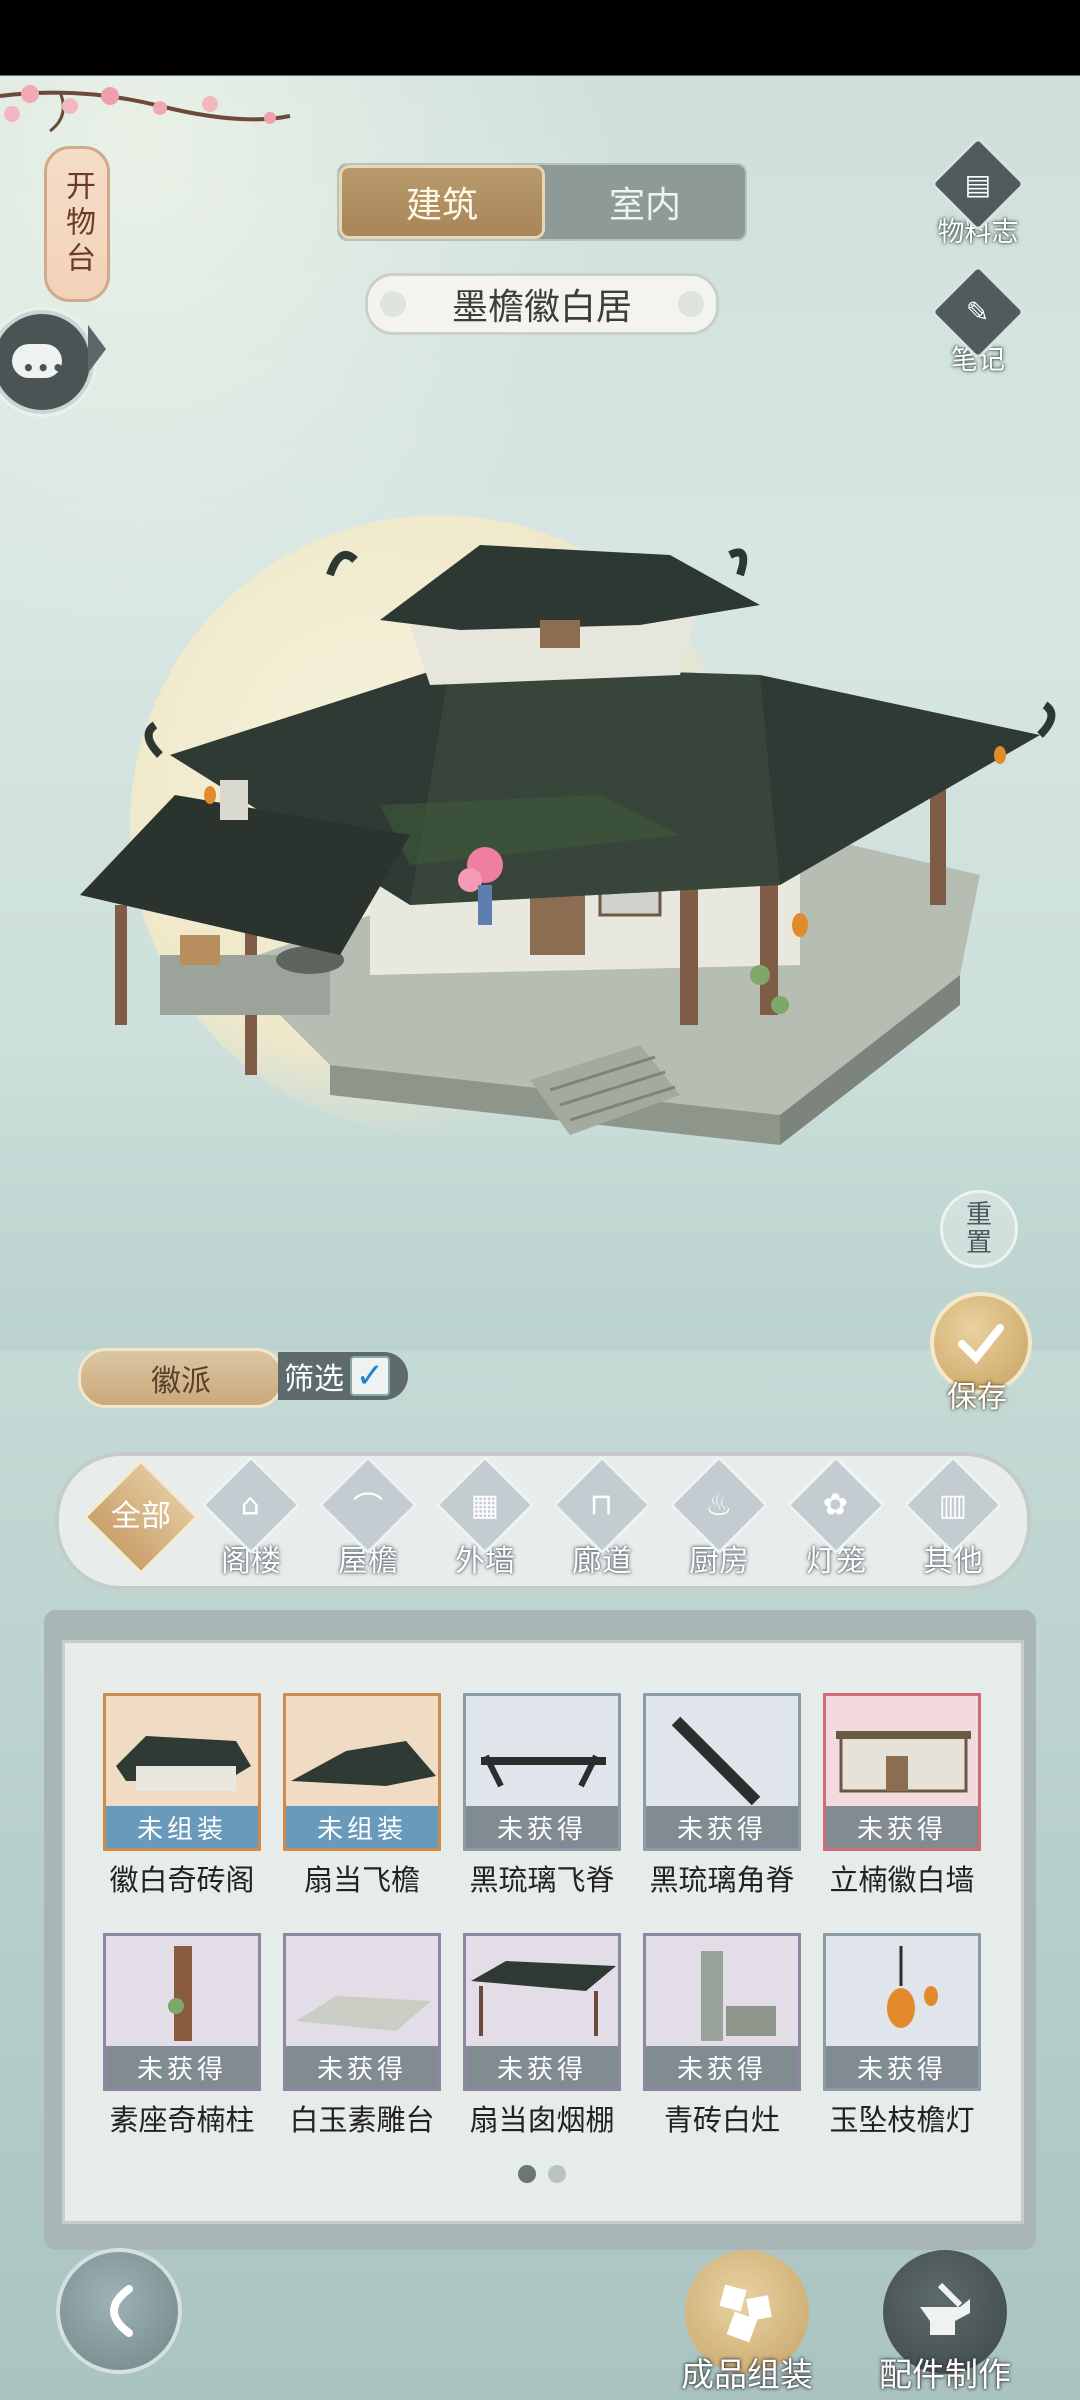 The width and height of the screenshot is (1080, 2400). I want to click on category-other: ▥ 其他, so click(953, 1517).